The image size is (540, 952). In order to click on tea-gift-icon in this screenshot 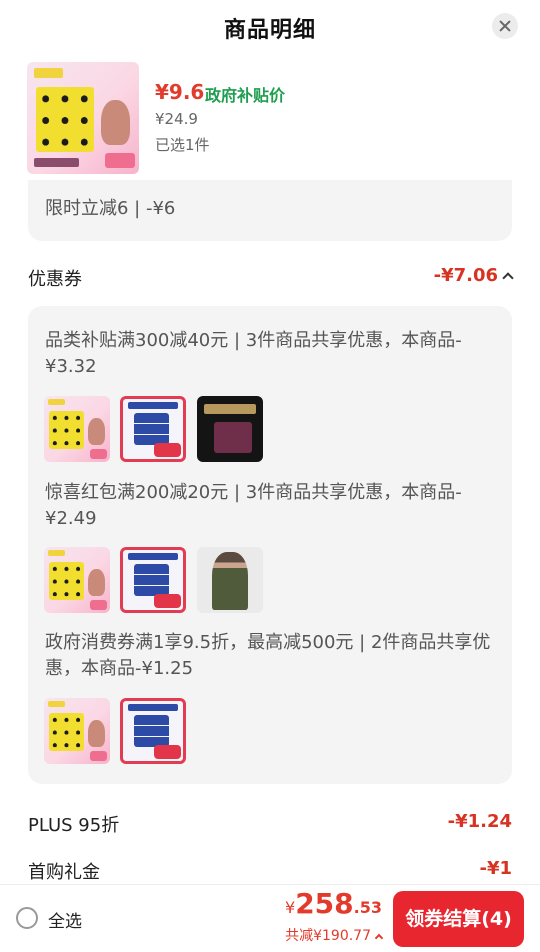, I will do `click(230, 429)`.